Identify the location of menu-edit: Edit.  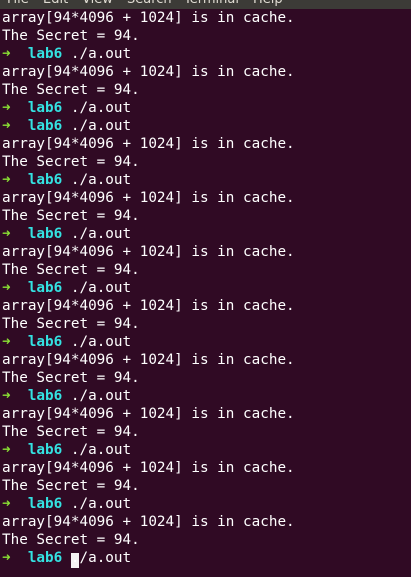
(55, 4).